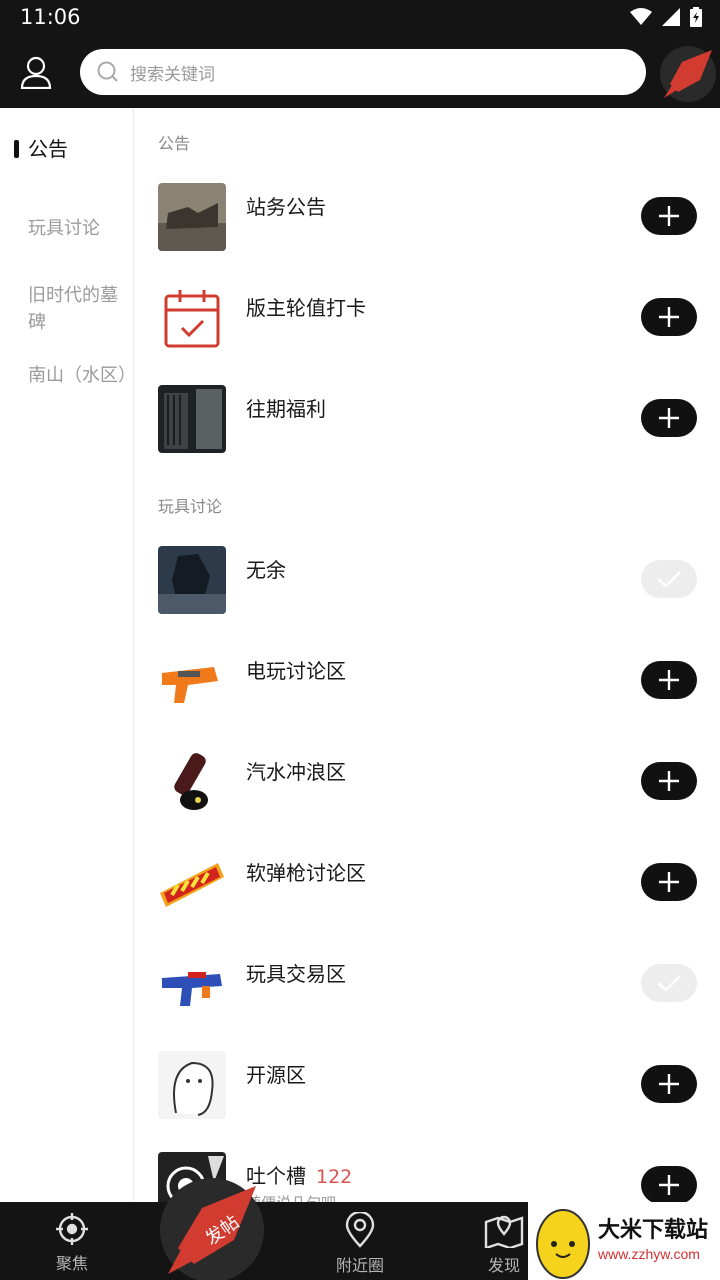 The height and width of the screenshot is (1280, 720). Describe the element at coordinates (306, 308) in the screenshot. I see `forum-name: 版主轮值打卡` at that location.